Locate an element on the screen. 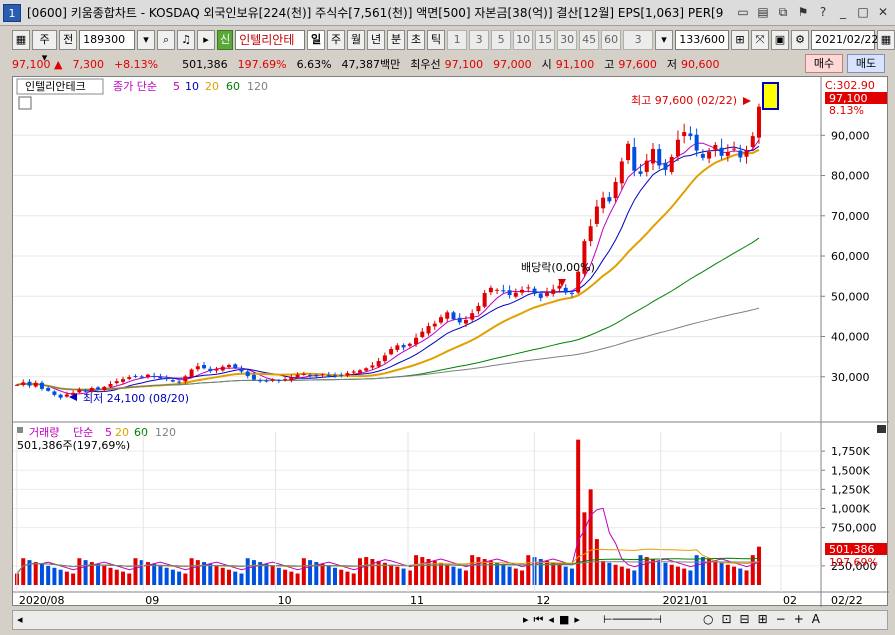 This screenshot has width=895, height=635. speaker-icon: ♫ is located at coordinates (186, 40).